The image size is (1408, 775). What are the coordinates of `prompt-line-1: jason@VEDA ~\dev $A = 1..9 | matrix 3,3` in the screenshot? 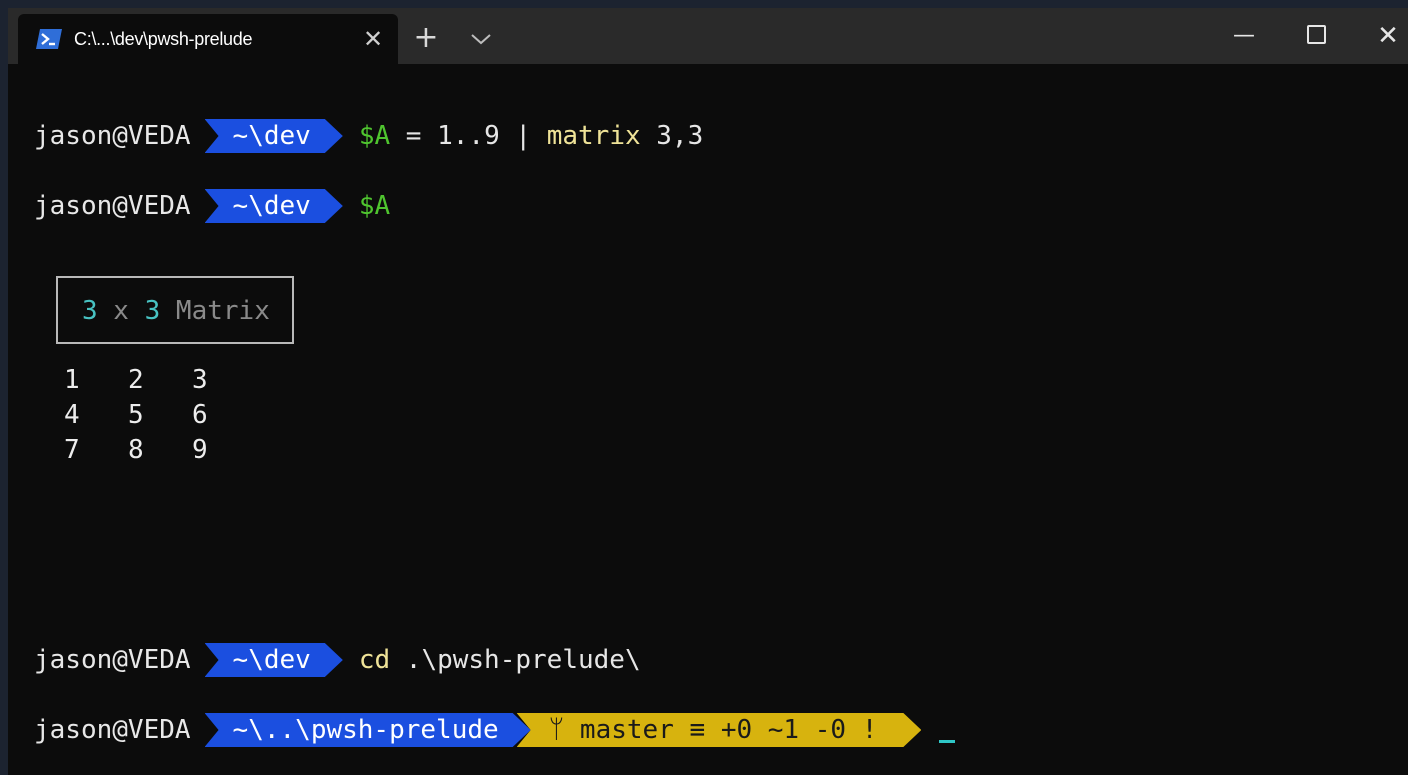 It's located at (368, 136).